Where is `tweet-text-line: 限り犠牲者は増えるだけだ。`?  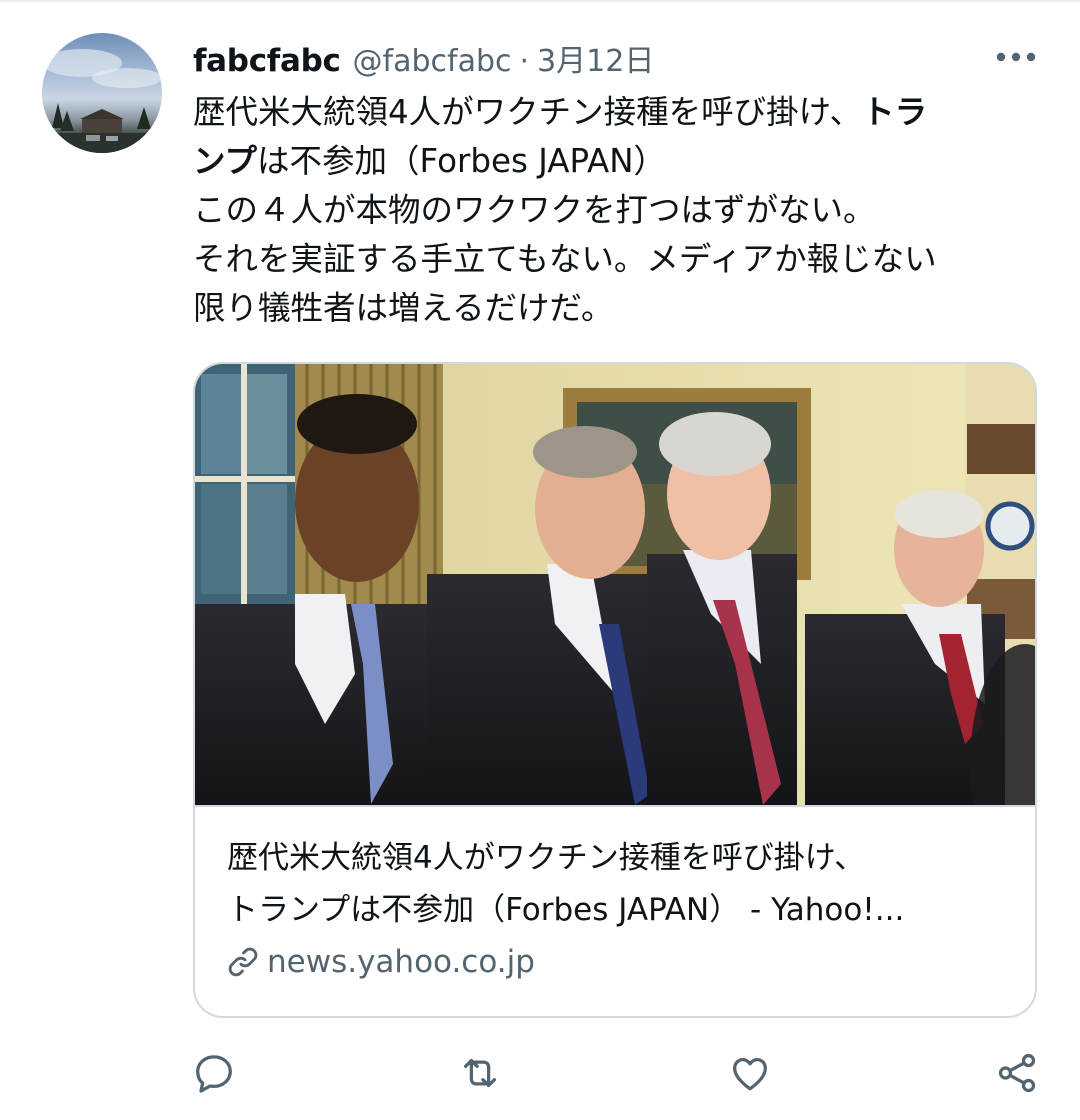
tweet-text-line: 限り犠牲者は増えるだけだ。 is located at coordinates (403, 308).